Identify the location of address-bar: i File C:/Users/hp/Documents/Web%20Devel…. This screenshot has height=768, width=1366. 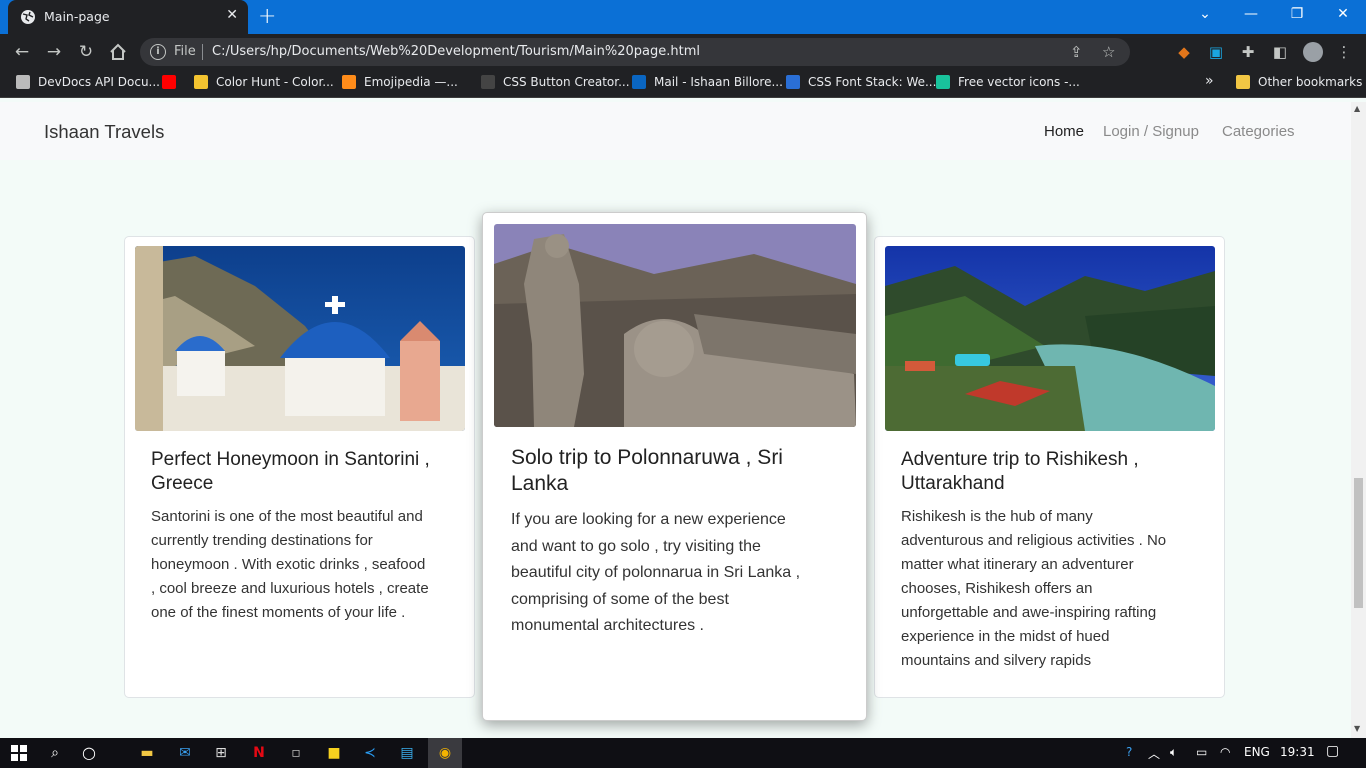
(635, 52).